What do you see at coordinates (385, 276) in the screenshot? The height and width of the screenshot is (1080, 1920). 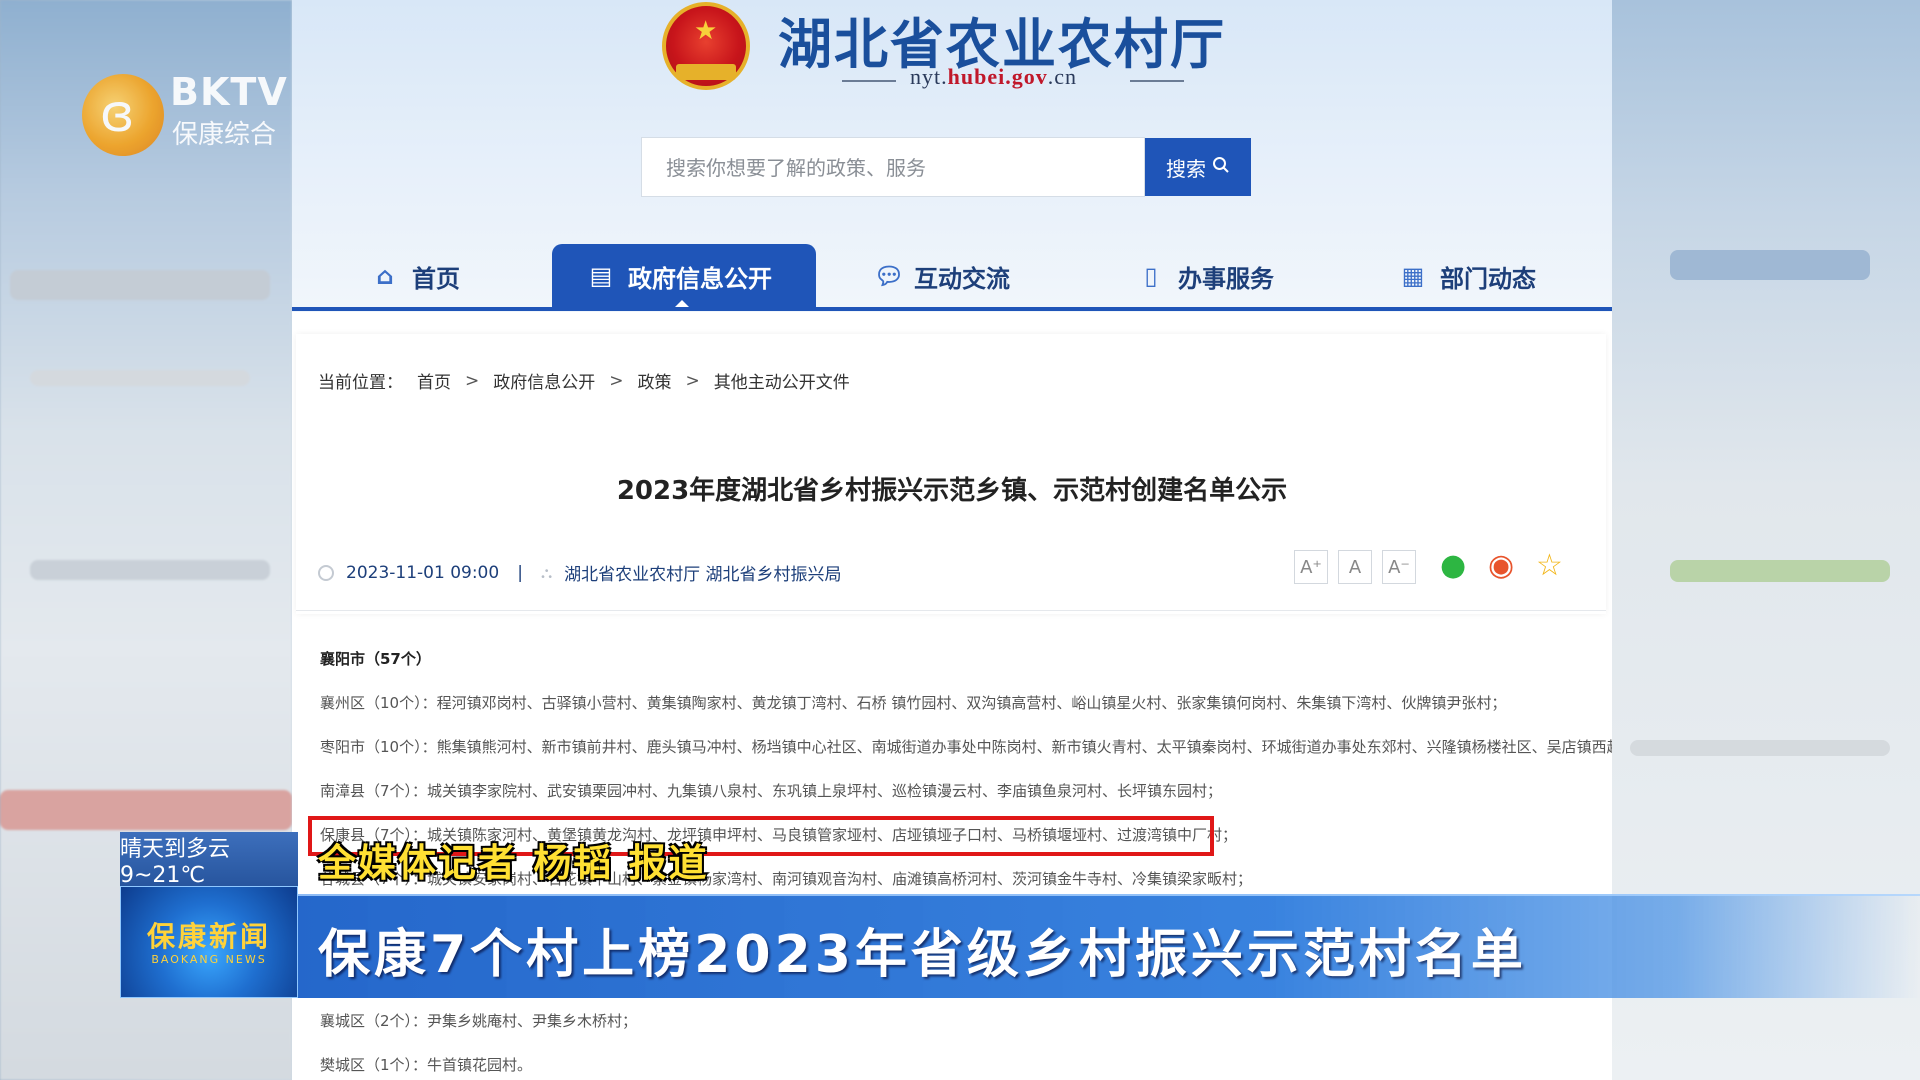 I see `home-icon: ⌂` at bounding box center [385, 276].